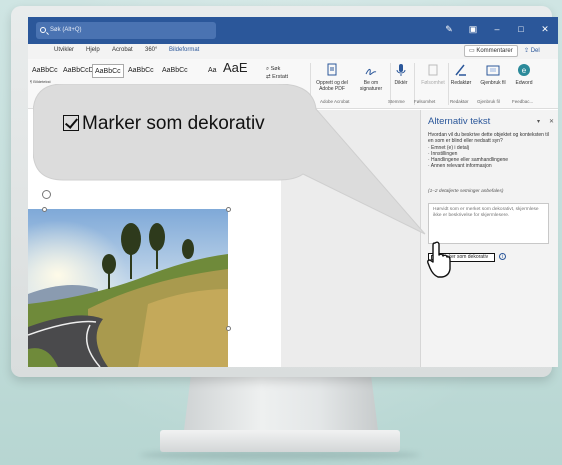  What do you see at coordinates (280, 441) in the screenshot?
I see `monitor-stand-base` at bounding box center [280, 441].